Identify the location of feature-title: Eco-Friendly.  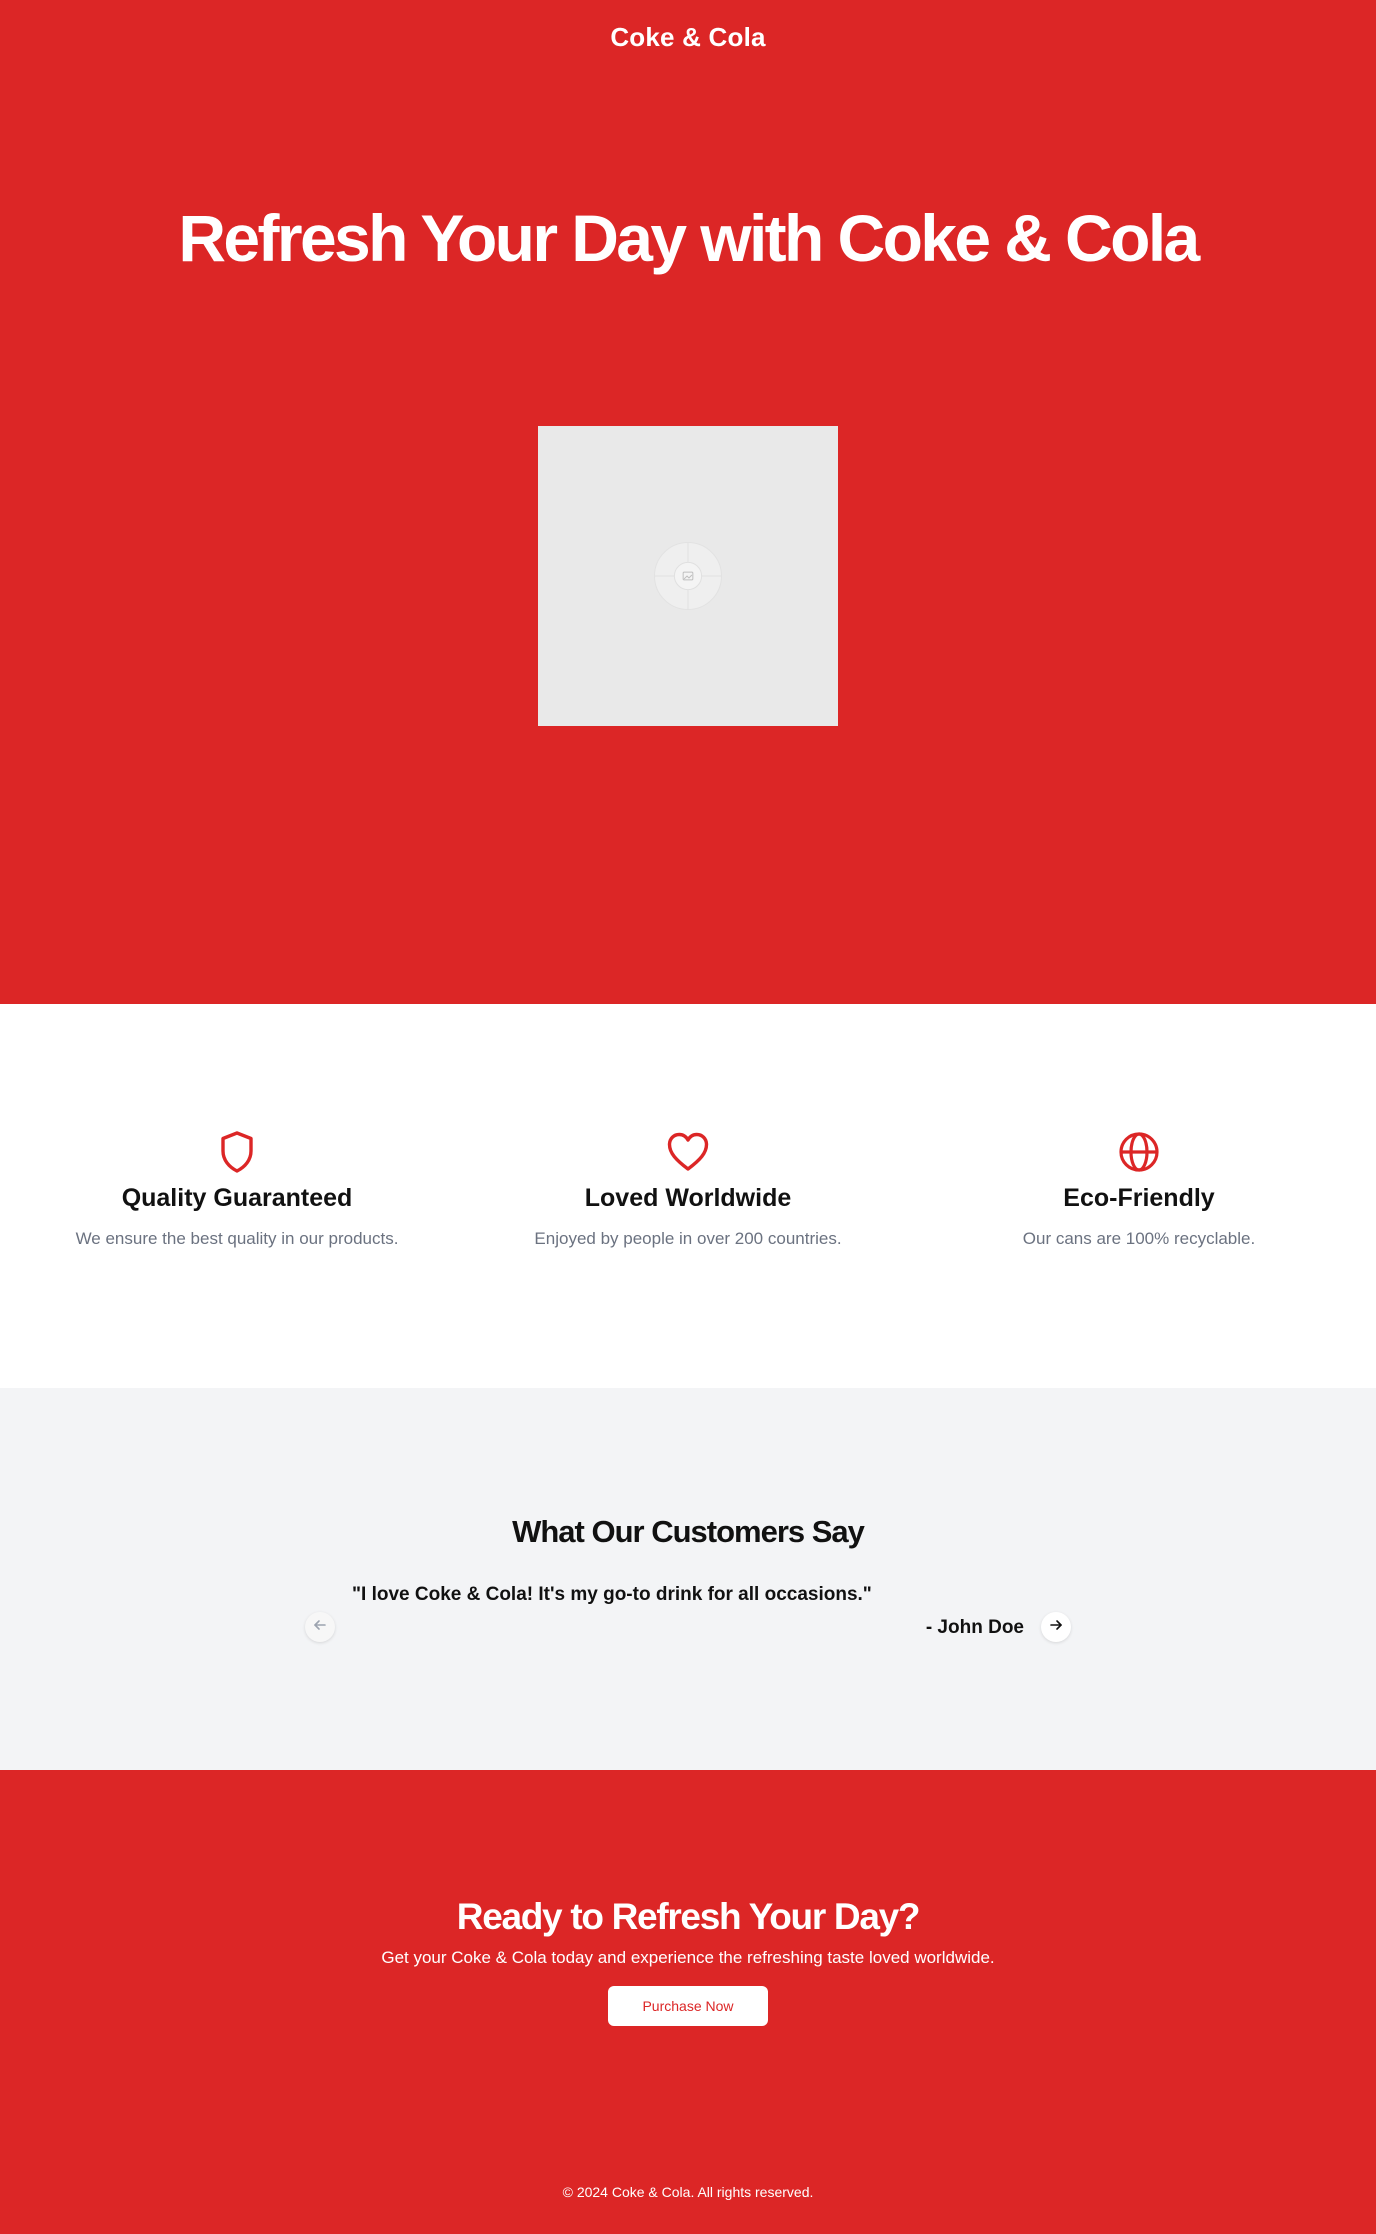
(1139, 1198).